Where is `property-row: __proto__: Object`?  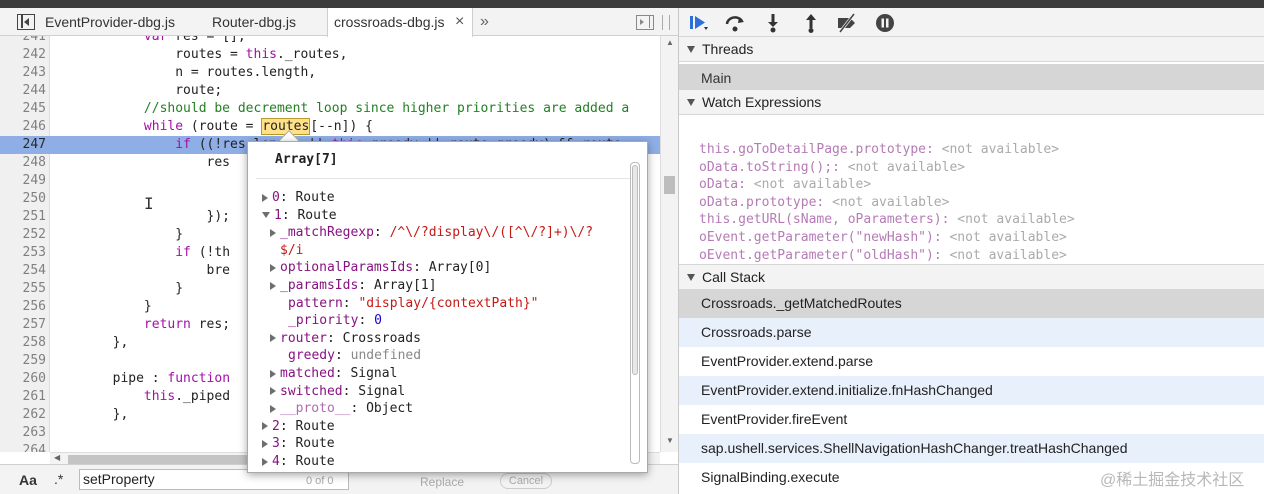 property-row: __proto__: Object is located at coordinates (341, 408).